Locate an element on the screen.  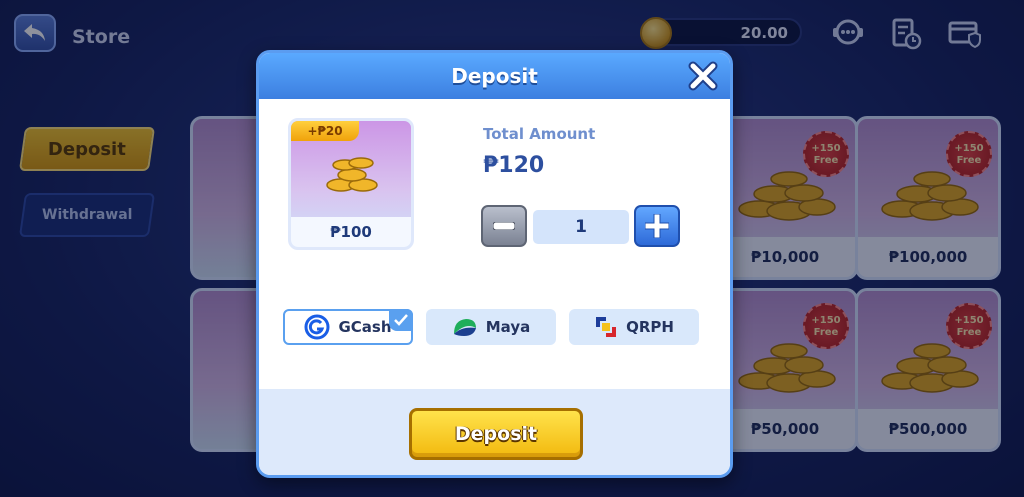
payment-option-maya: Maya is located at coordinates (491, 327).